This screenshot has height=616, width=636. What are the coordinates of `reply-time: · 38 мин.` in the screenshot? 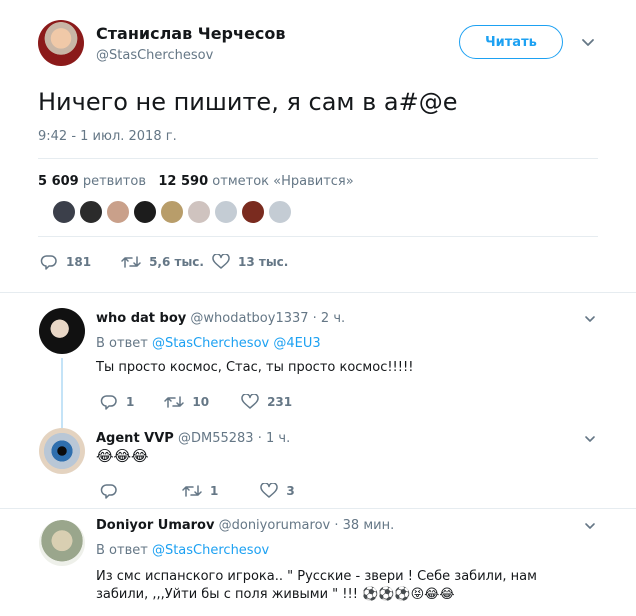 It's located at (364, 525).